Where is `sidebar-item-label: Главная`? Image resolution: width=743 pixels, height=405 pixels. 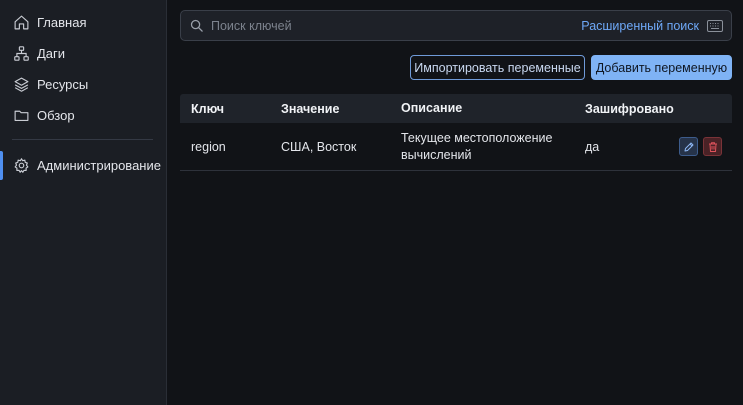
sidebar-item-label: Главная is located at coordinates (62, 22).